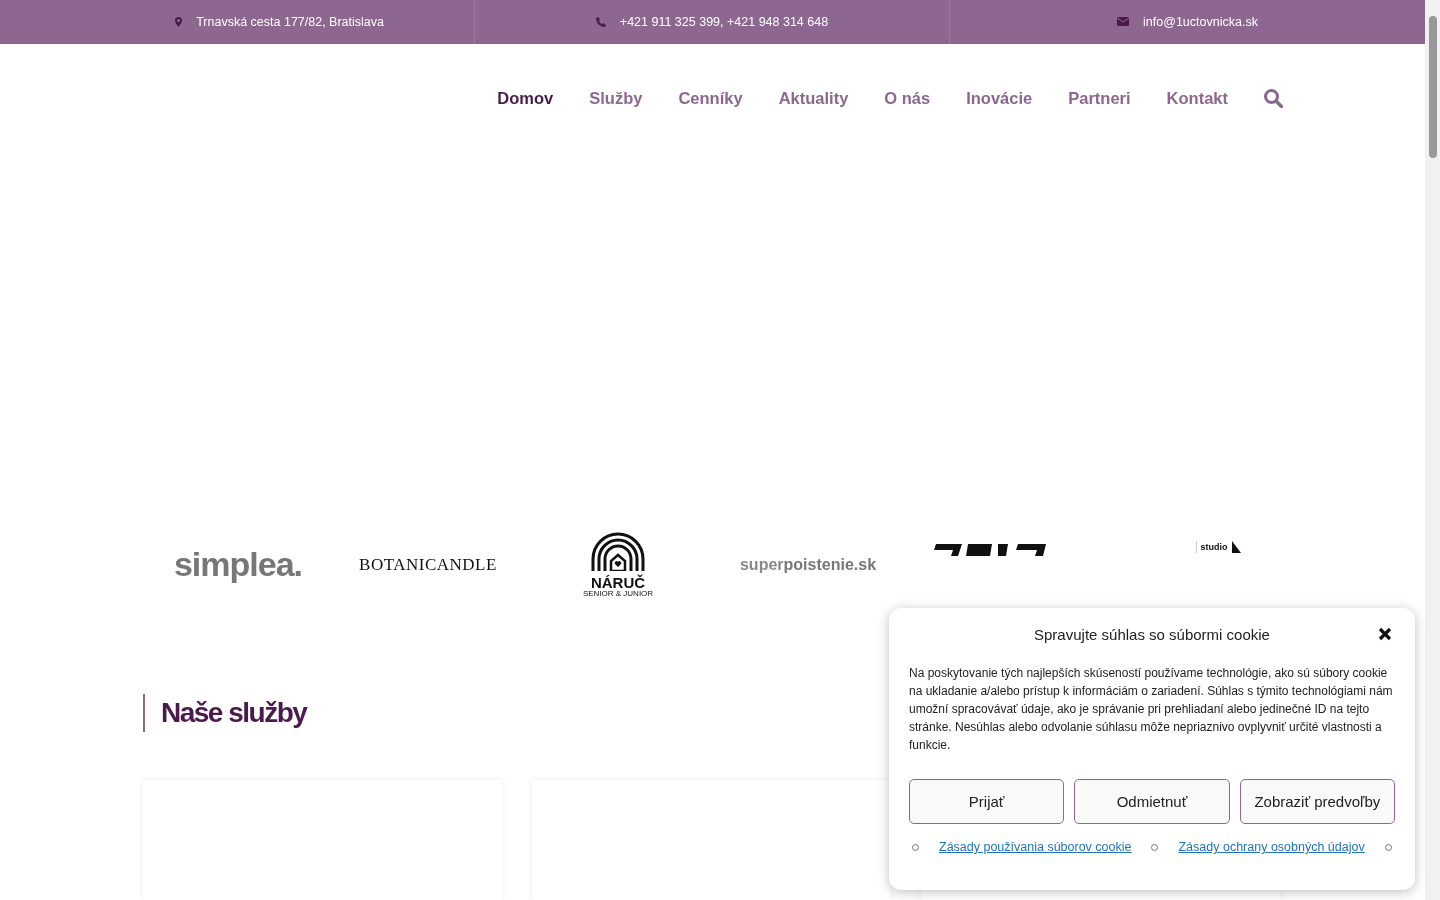  I want to click on nav-link: Domov, so click(525, 98).